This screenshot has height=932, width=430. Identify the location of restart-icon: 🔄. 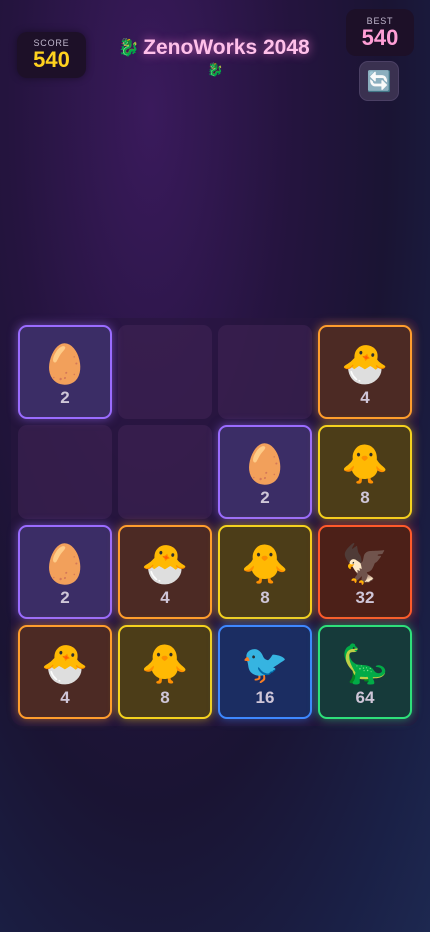
(379, 81).